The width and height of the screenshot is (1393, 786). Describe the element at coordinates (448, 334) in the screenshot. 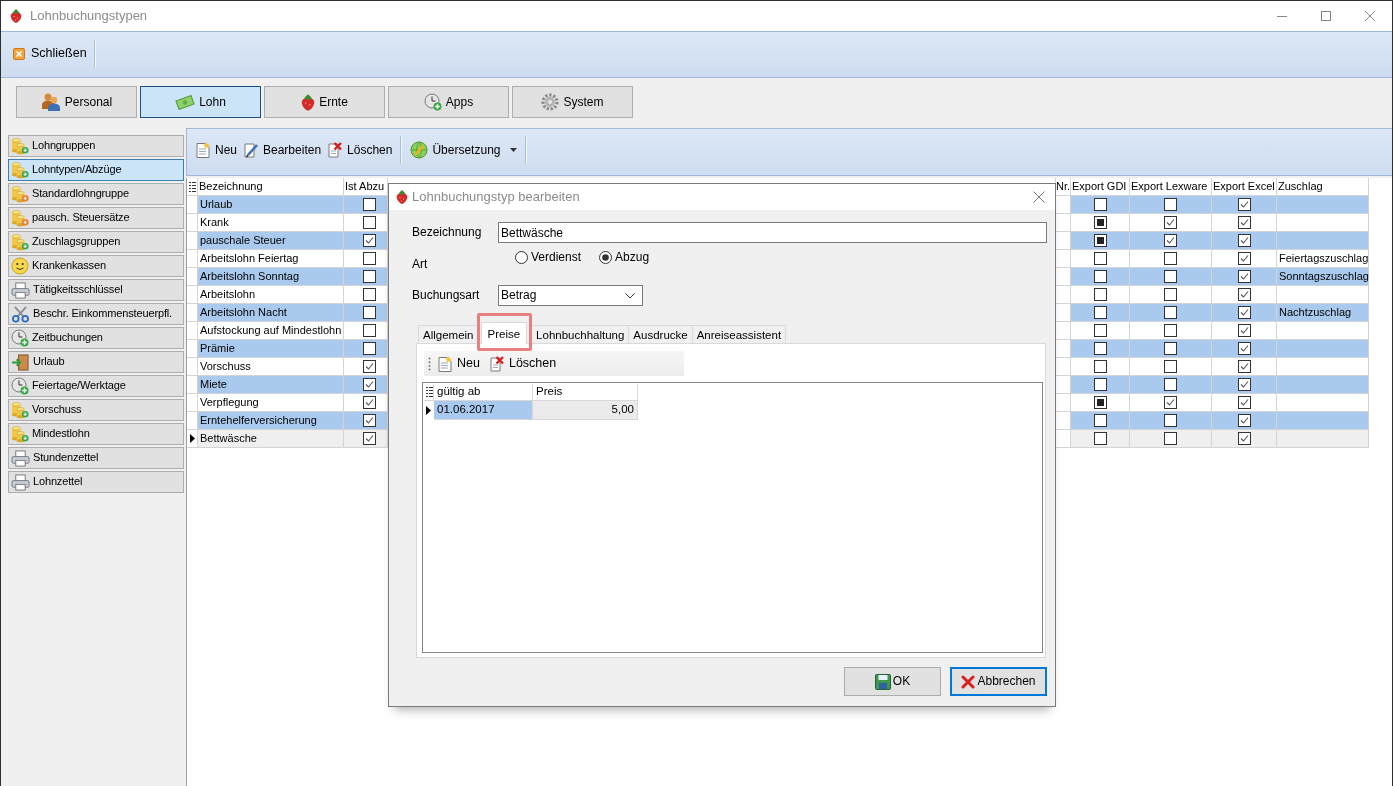

I see `tab: Allgemein` at that location.